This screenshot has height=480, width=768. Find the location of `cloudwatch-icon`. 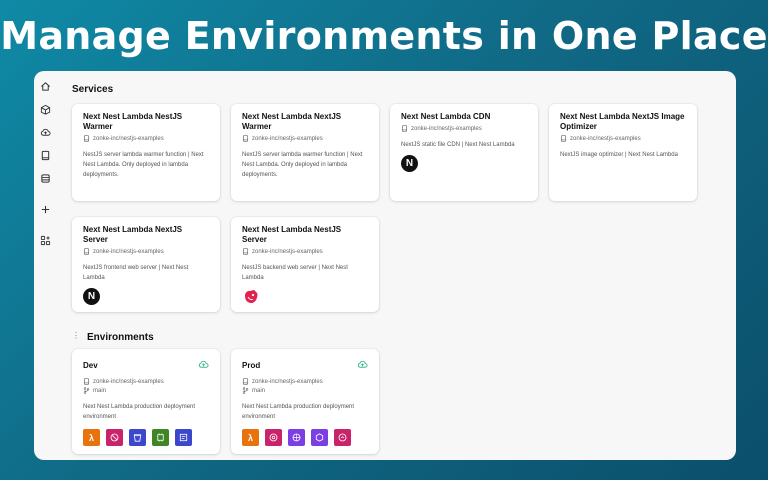

cloudwatch-icon is located at coordinates (342, 437).